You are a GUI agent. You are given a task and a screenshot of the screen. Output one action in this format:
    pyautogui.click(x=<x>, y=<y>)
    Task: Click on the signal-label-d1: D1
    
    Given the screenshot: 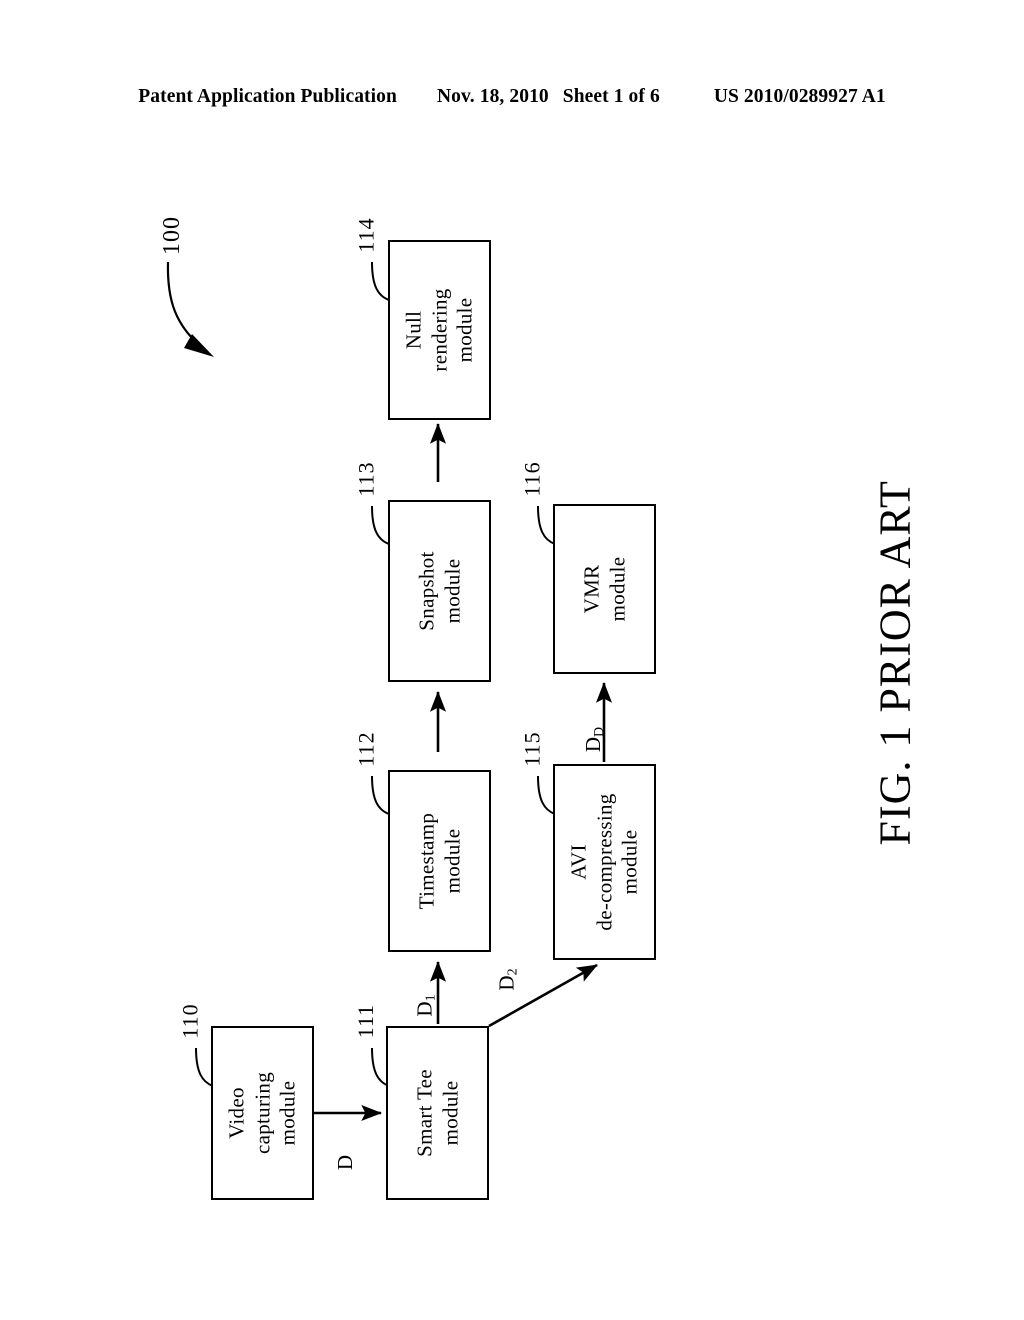 What is the action you would take?
    pyautogui.click(x=425, y=1005)
    